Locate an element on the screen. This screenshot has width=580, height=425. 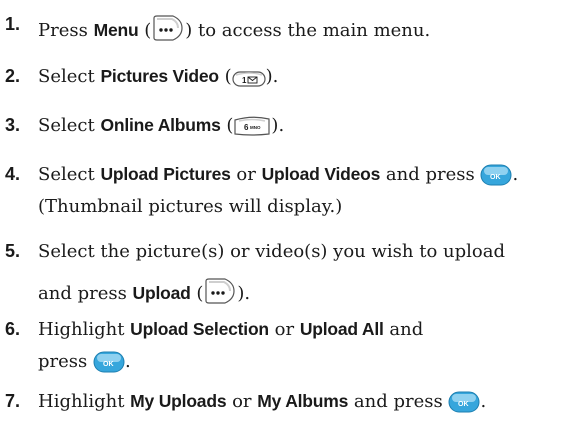
upload-pictures-label: Upload Pictures is located at coordinates (165, 174).